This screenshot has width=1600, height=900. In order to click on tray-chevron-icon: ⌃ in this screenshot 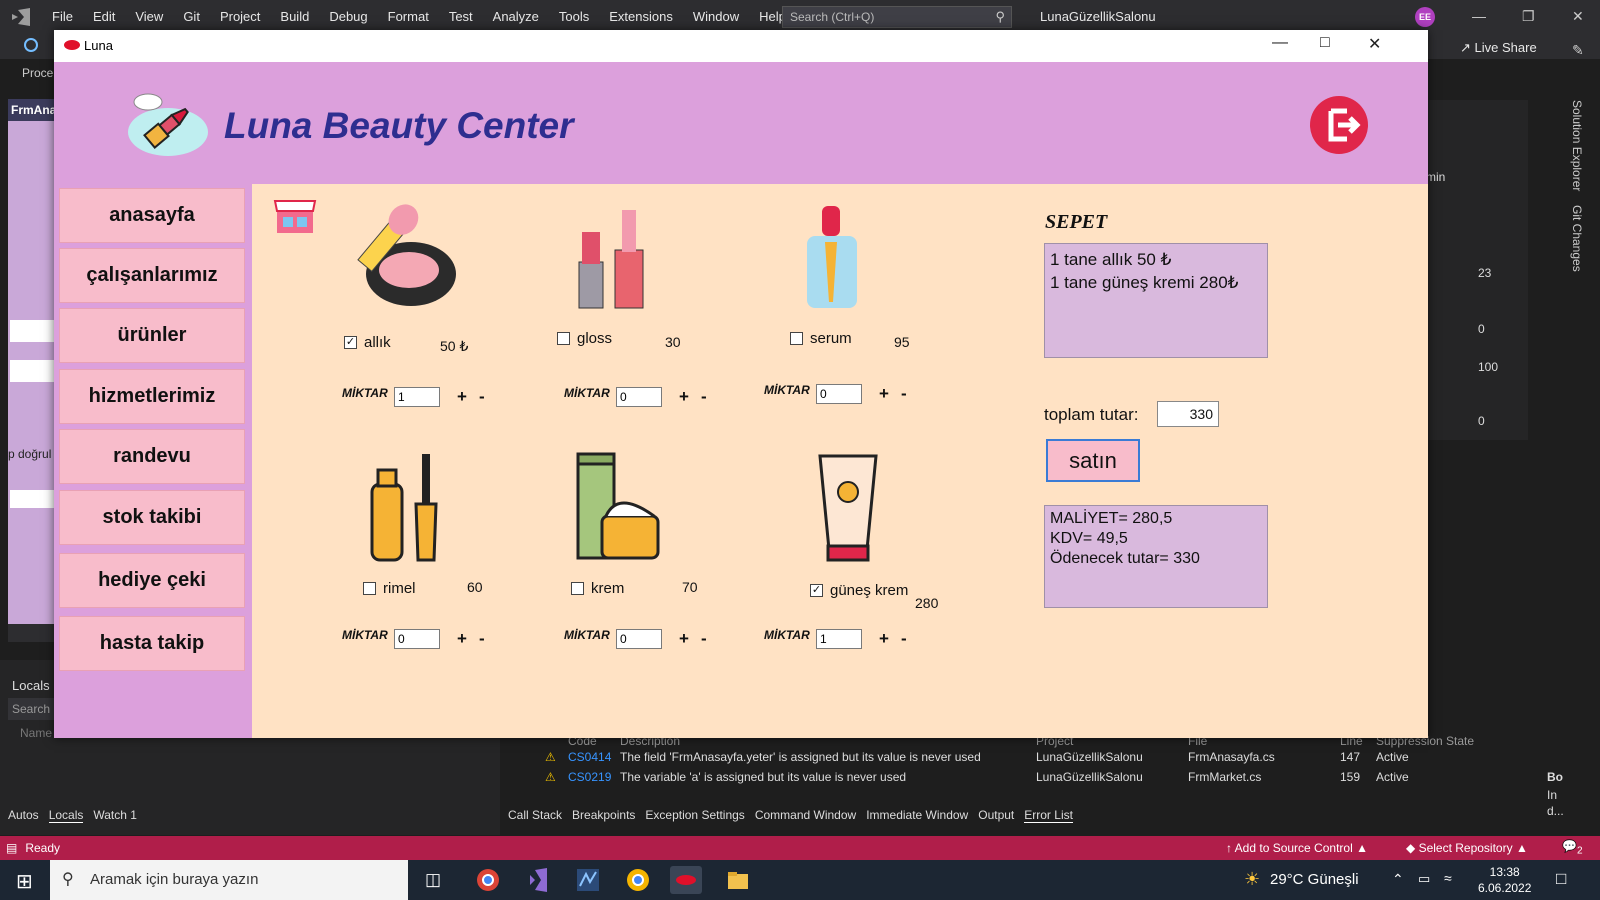, I will do `click(1398, 879)`.